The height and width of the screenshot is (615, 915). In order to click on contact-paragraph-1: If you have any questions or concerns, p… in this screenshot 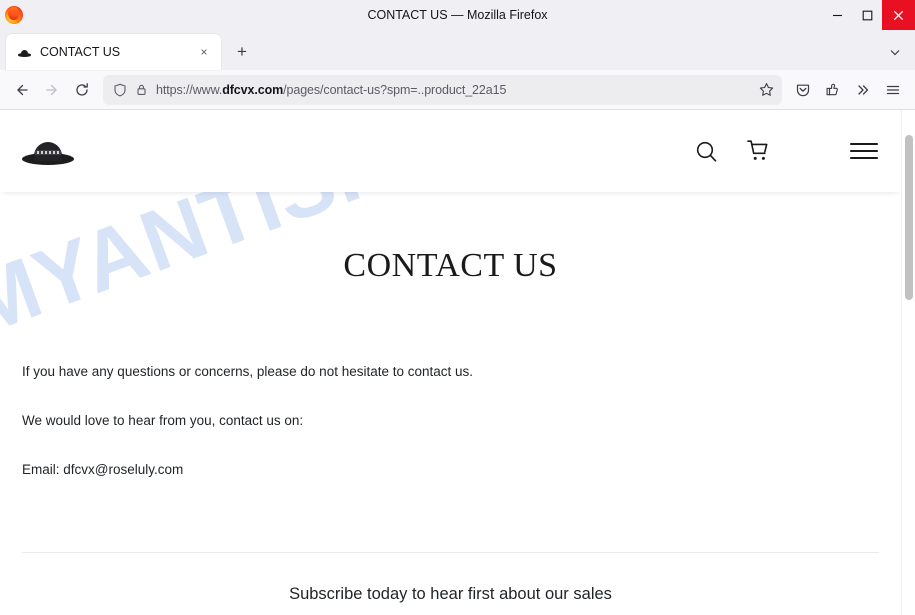, I will do `click(248, 371)`.